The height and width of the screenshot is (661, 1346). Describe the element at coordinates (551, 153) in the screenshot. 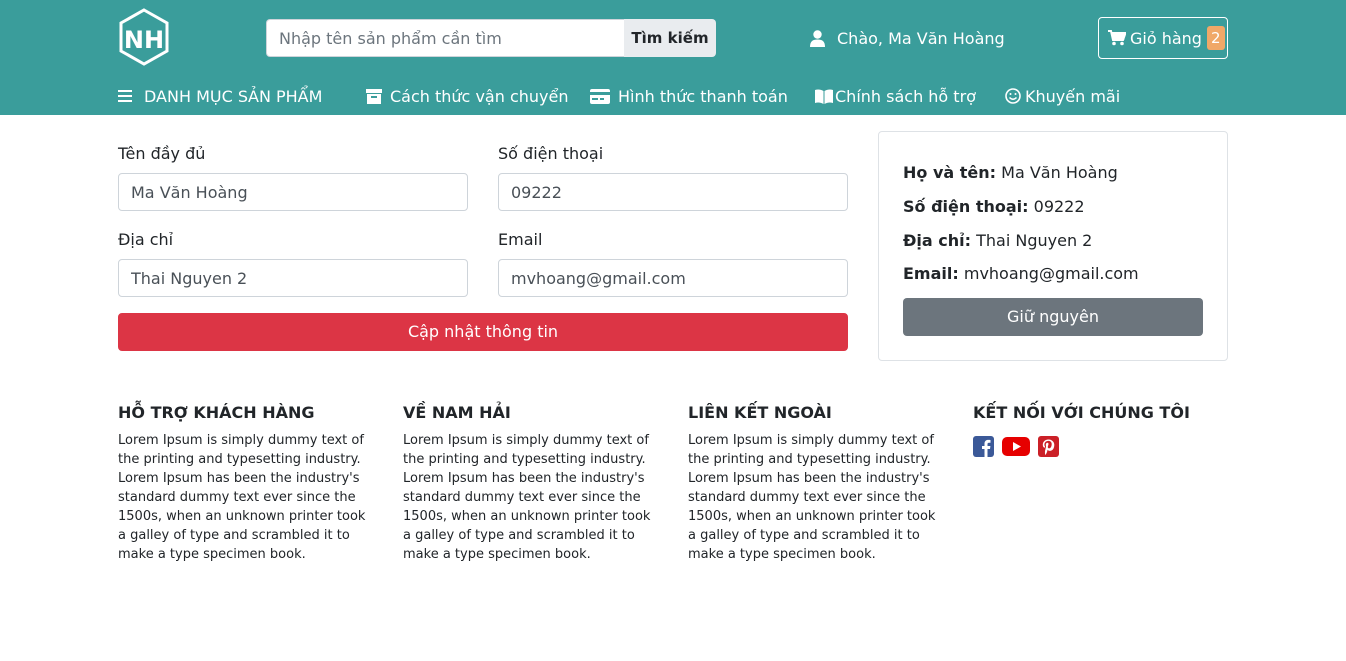

I see `phone-label: Số điện thoại` at that location.